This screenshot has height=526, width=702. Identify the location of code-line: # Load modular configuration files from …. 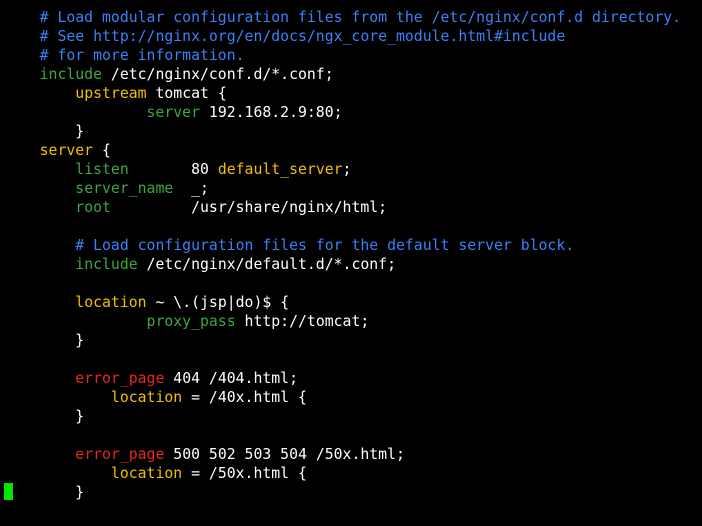
(342, 17).